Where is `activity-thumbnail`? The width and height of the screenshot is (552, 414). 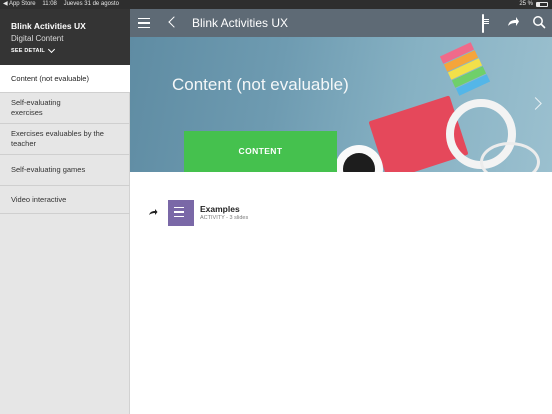
activity-thumbnail is located at coordinates (181, 213).